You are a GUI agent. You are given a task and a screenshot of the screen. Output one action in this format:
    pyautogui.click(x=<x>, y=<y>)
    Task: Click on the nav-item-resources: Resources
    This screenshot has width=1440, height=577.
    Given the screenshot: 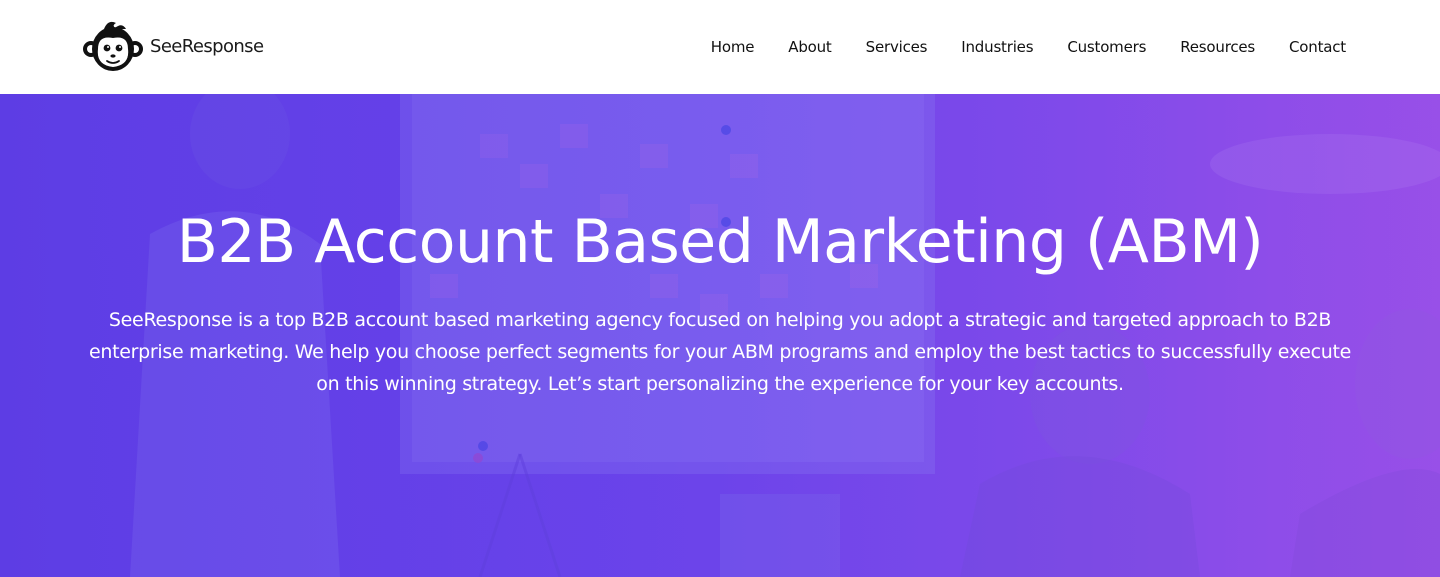 What is the action you would take?
    pyautogui.click(x=1217, y=47)
    